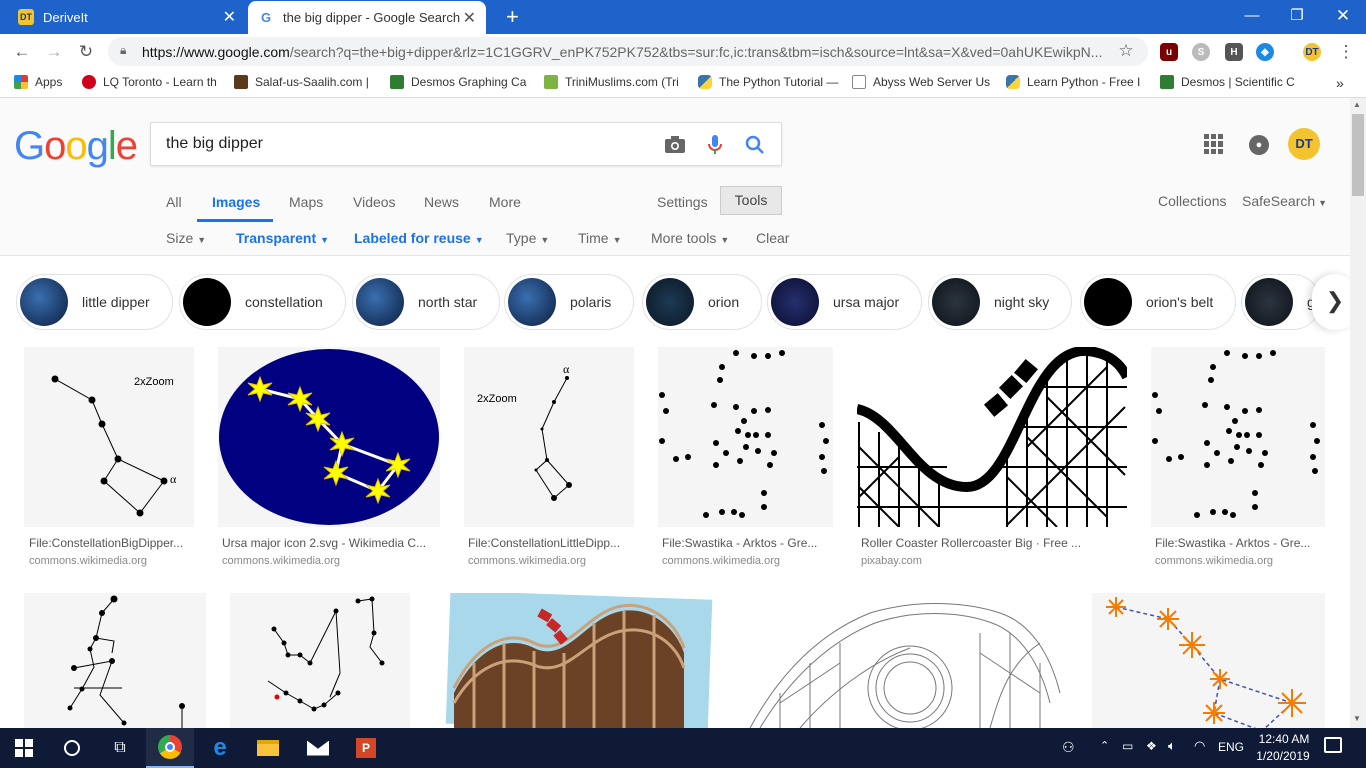 Image resolution: width=1366 pixels, height=768 pixels. Describe the element at coordinates (466, 144) in the screenshot. I see `search-box: the big dipper` at that location.